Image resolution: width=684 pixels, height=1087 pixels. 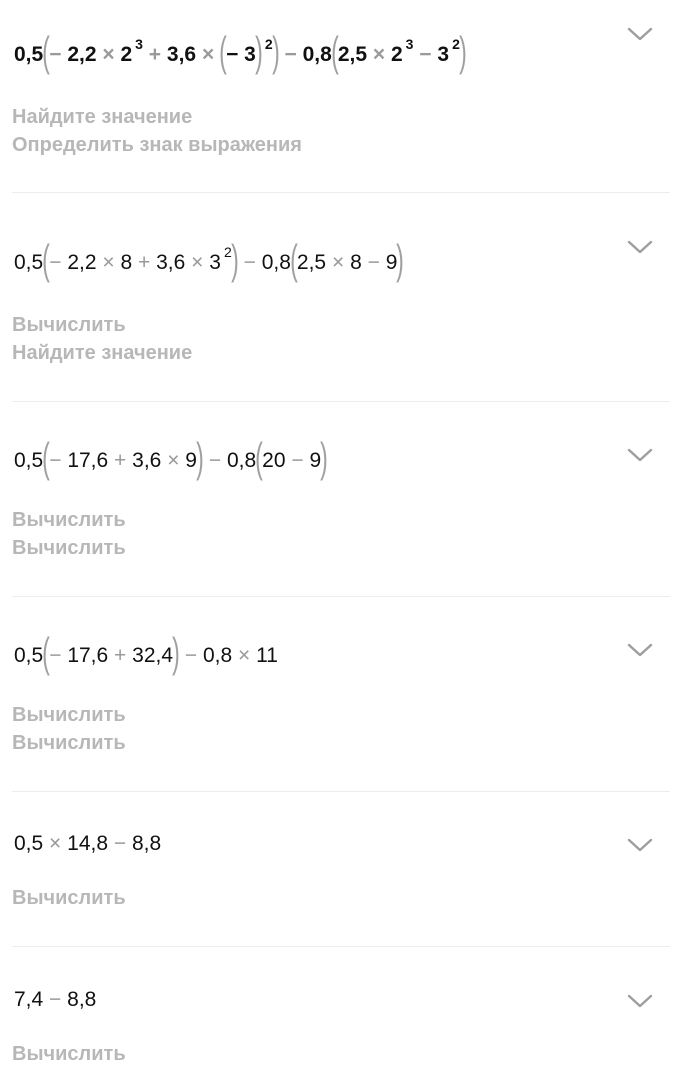 I want to click on number: 11, so click(x=267, y=655).